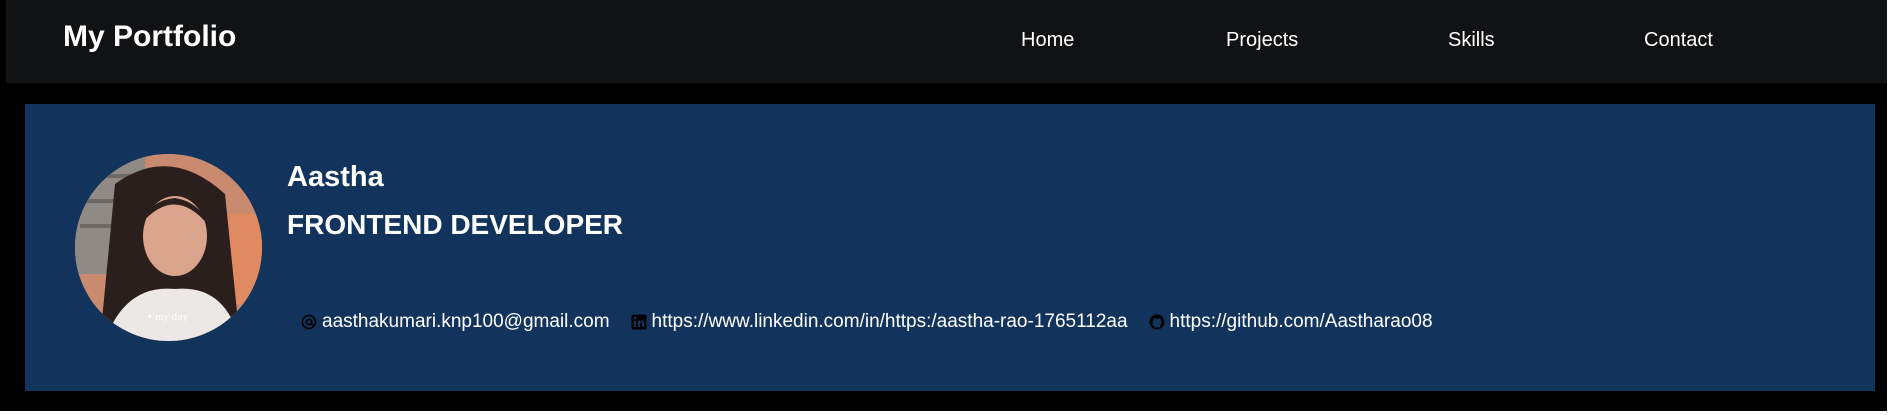 This screenshot has height=415, width=1894. I want to click on avatar-photo: • my day, so click(168, 247).